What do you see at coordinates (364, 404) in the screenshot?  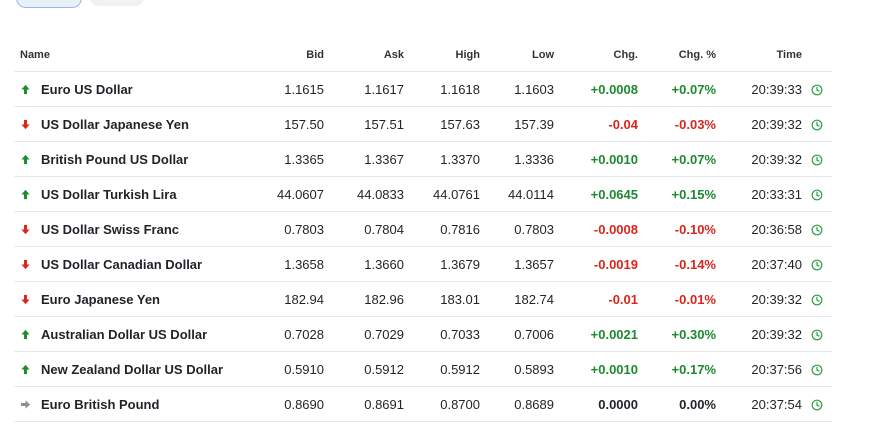 I see `ask-cell: 0.8691` at bounding box center [364, 404].